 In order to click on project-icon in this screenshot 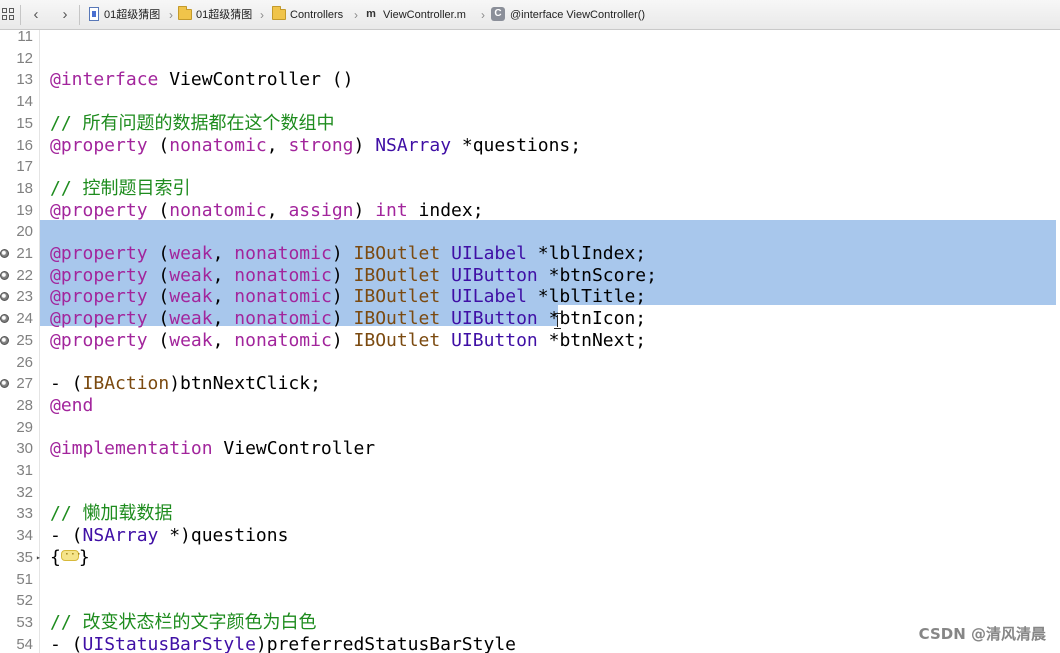, I will do `click(94, 14)`.